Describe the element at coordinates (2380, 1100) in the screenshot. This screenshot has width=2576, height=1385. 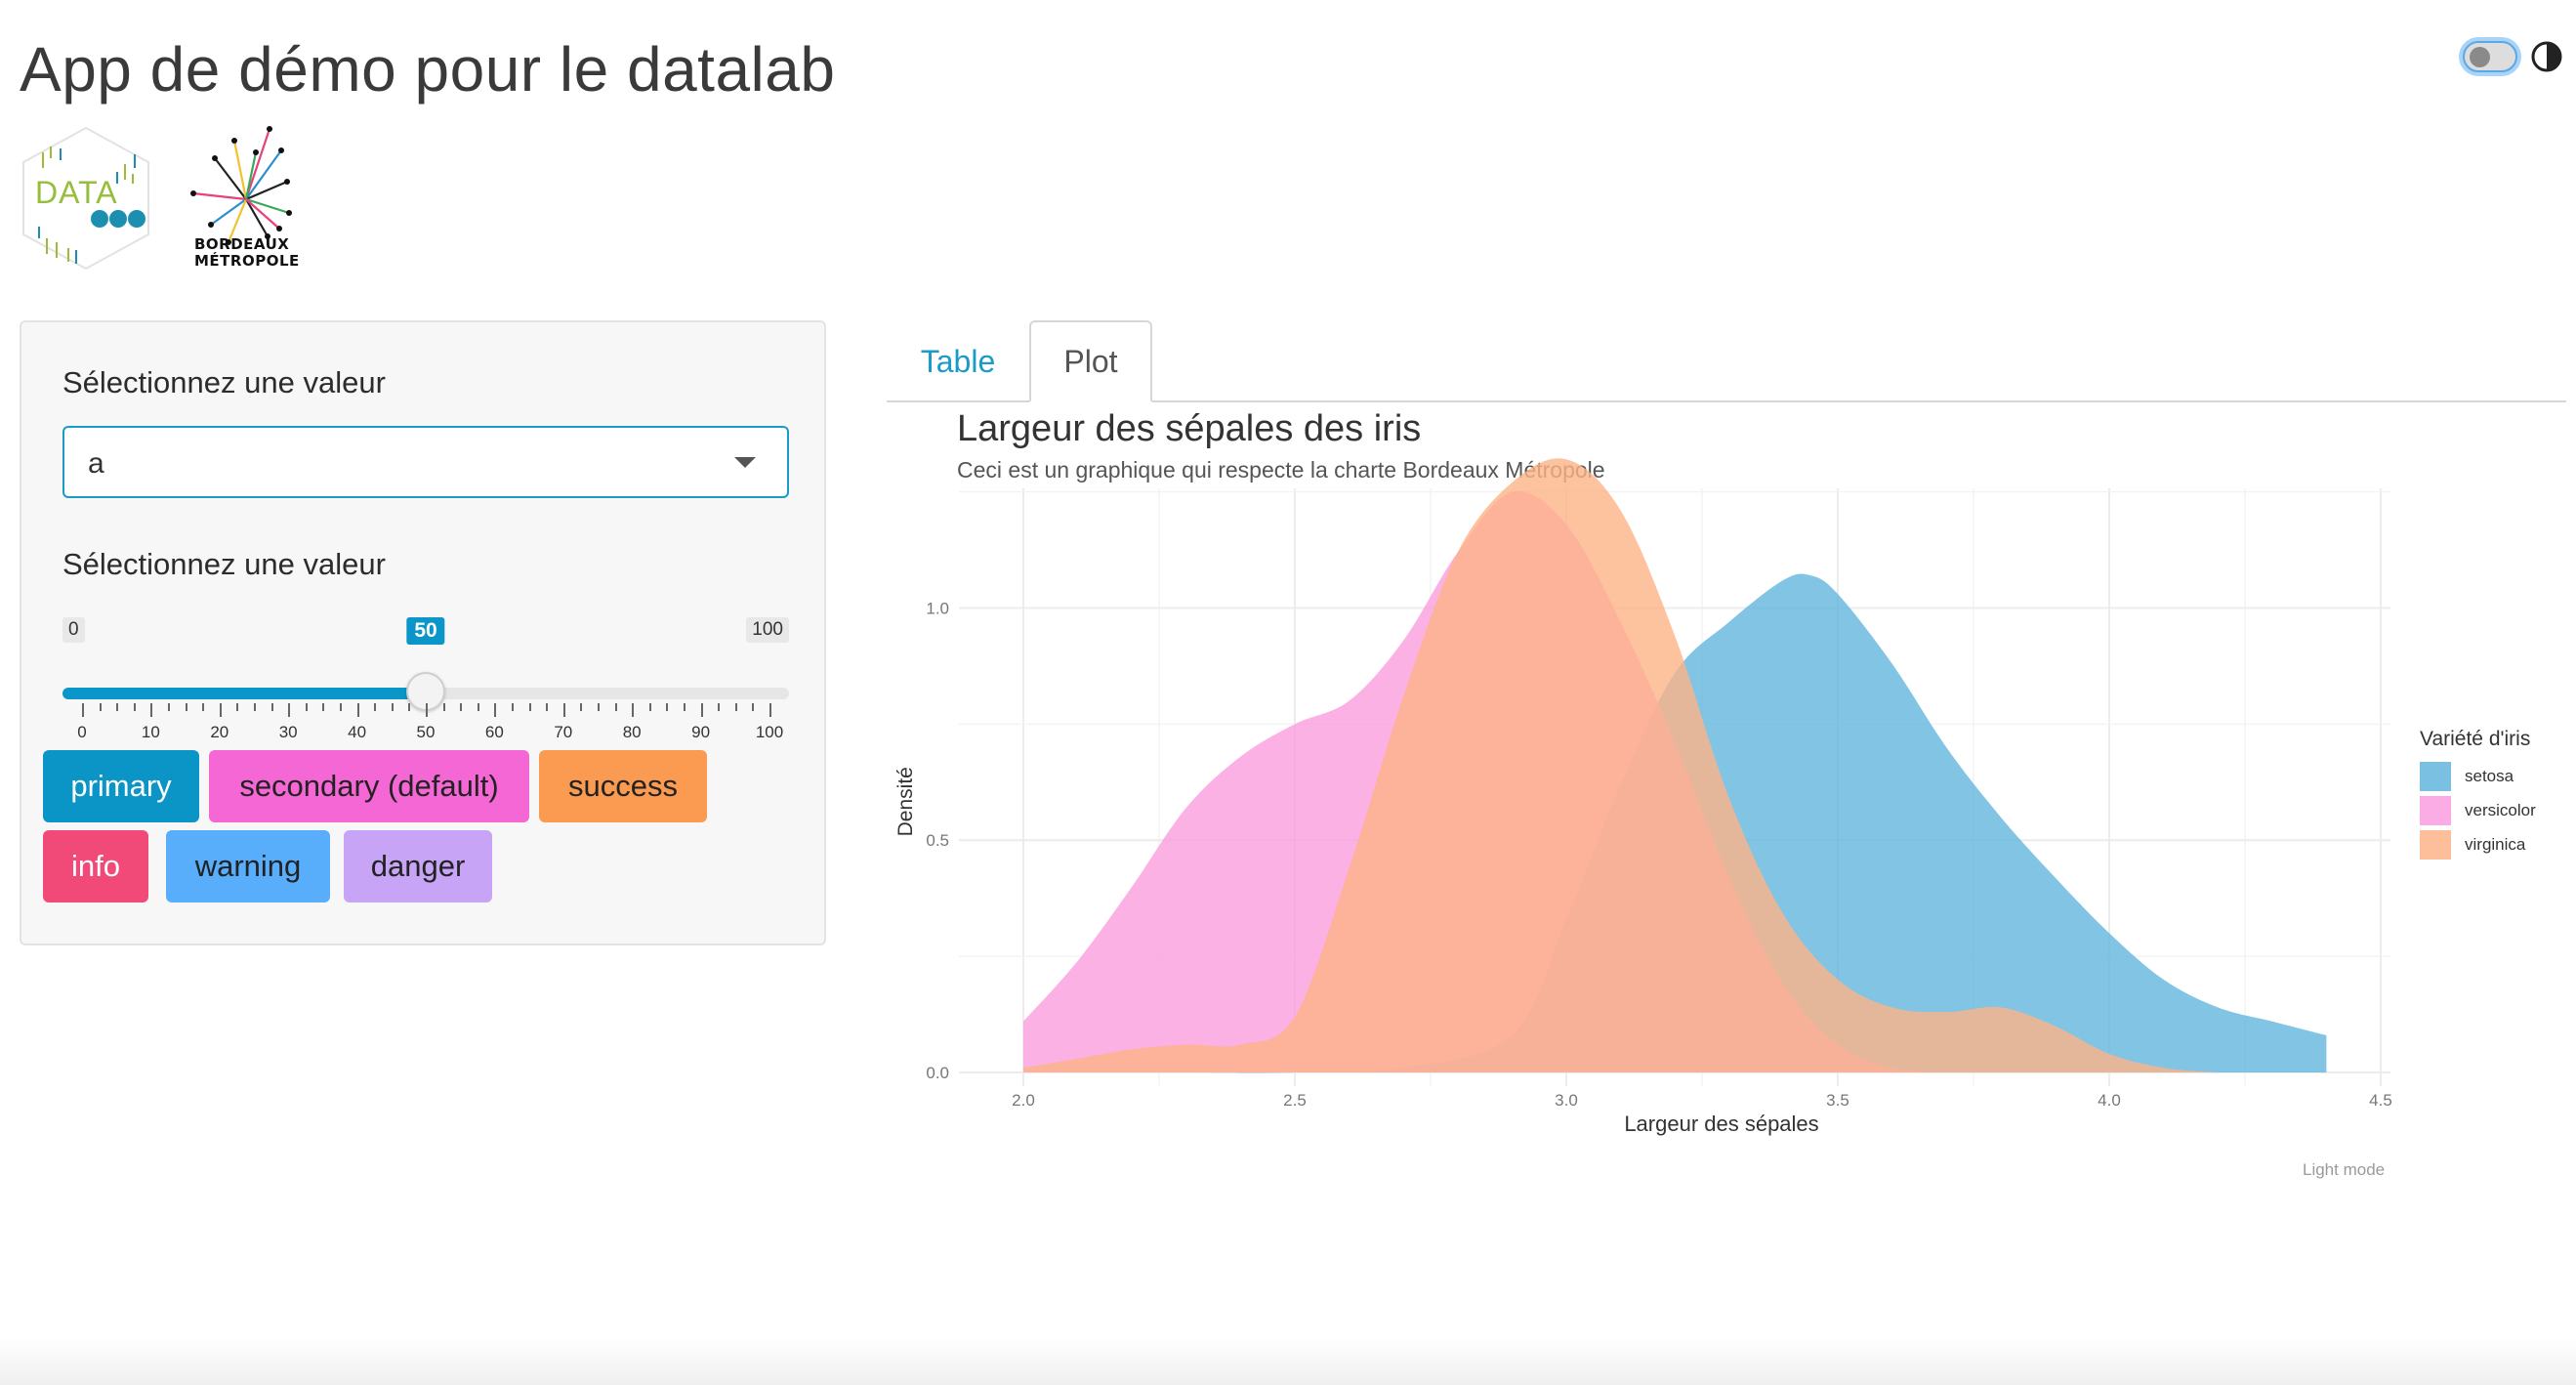
I see `x-tick-label: 4.5` at that location.